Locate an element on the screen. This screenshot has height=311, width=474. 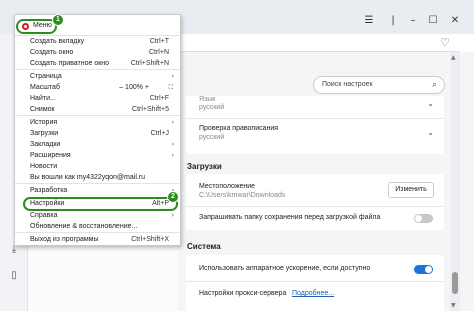
change-location-button: Изменить is located at coordinates (411, 190).